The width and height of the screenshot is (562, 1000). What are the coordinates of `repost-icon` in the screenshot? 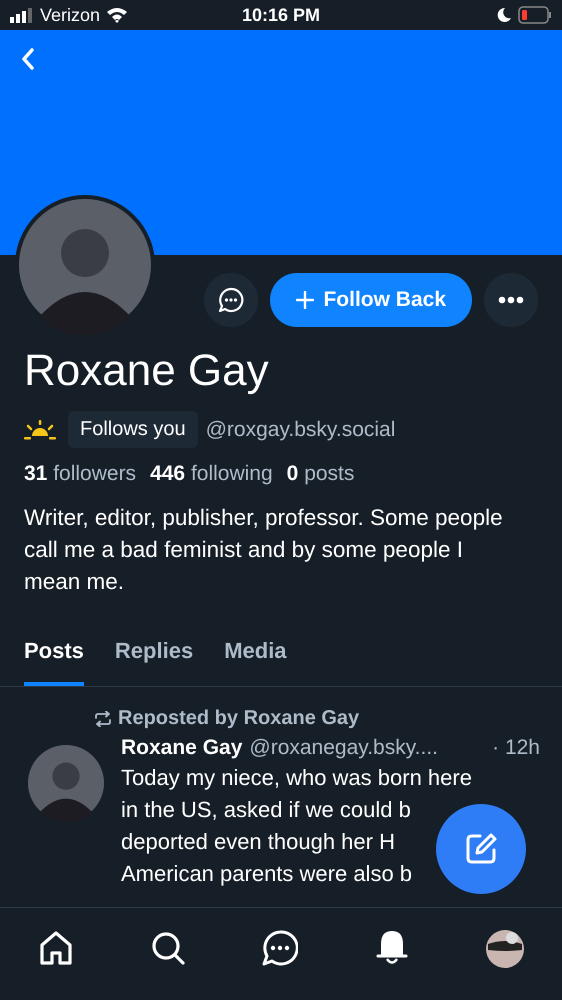 It's located at (103, 718).